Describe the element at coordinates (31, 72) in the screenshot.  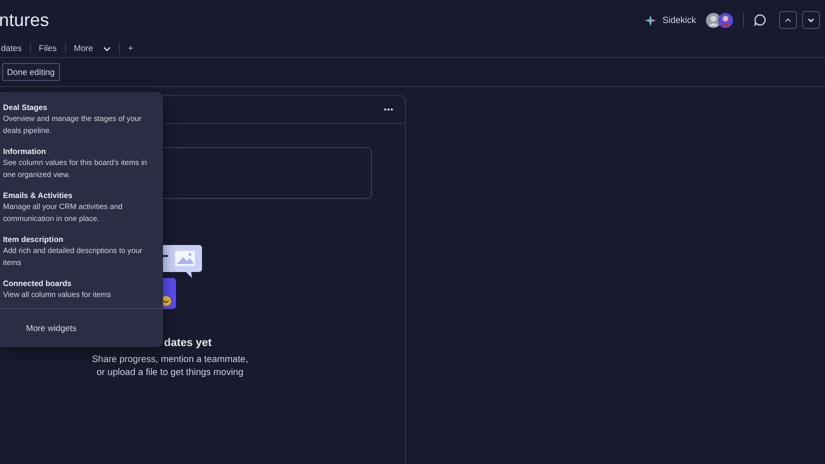
I see `done-editing-button: Done editing` at that location.